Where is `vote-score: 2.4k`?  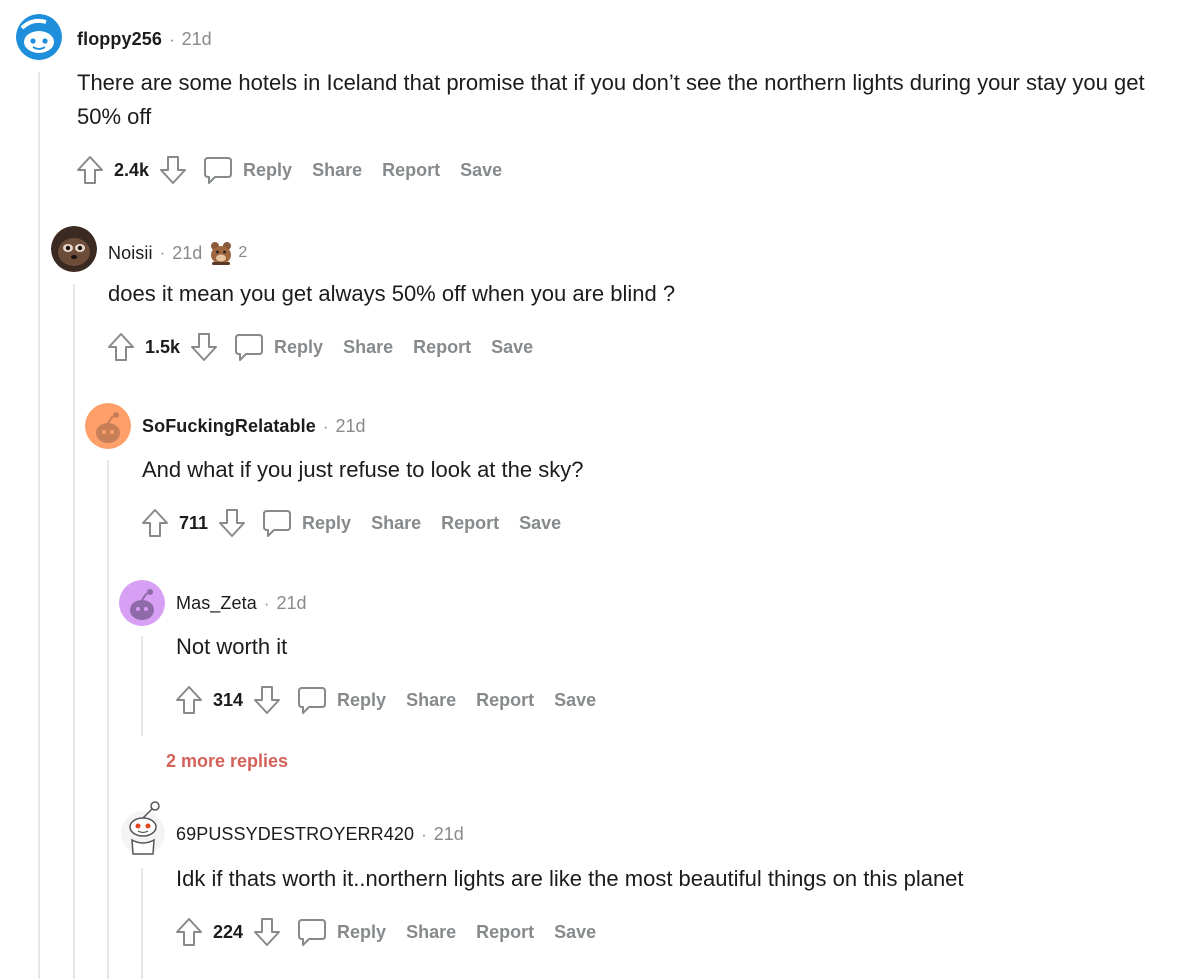
vote-score: 2.4k is located at coordinates (132, 169).